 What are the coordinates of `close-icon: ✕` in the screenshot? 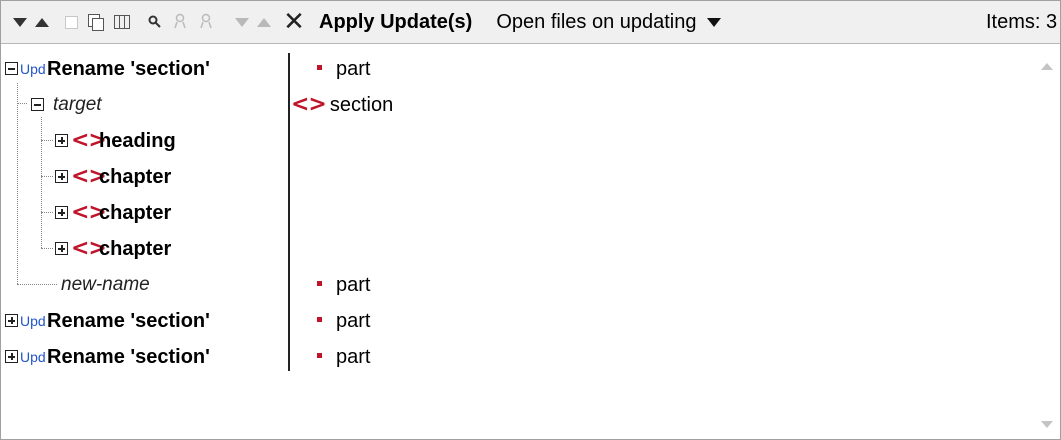 It's located at (294, 22).